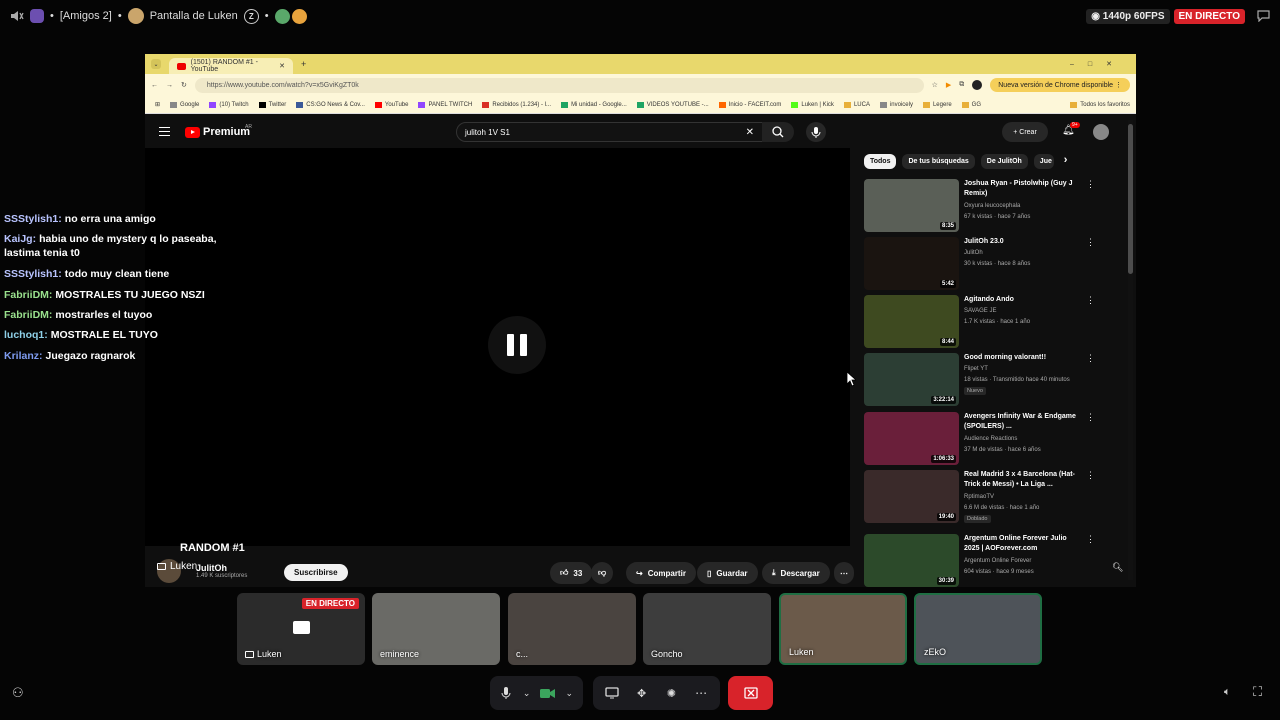  I want to click on bookmark-item: invoicely, so click(896, 104).